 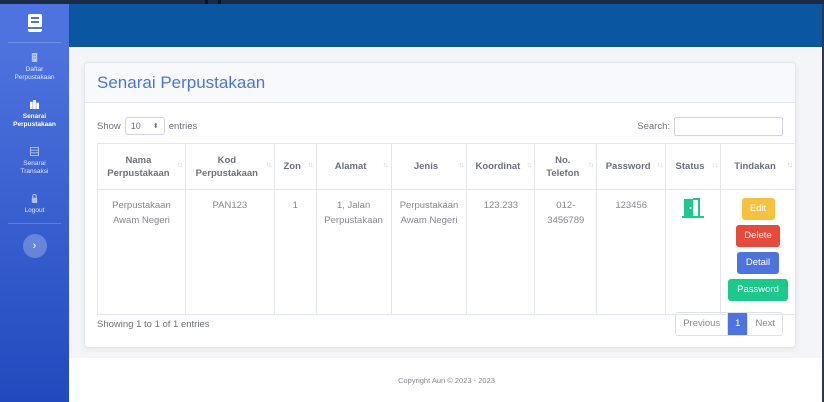 What do you see at coordinates (353, 252) in the screenshot?
I see `cell-alamat: 1, Jalan Perpustakaan` at bounding box center [353, 252].